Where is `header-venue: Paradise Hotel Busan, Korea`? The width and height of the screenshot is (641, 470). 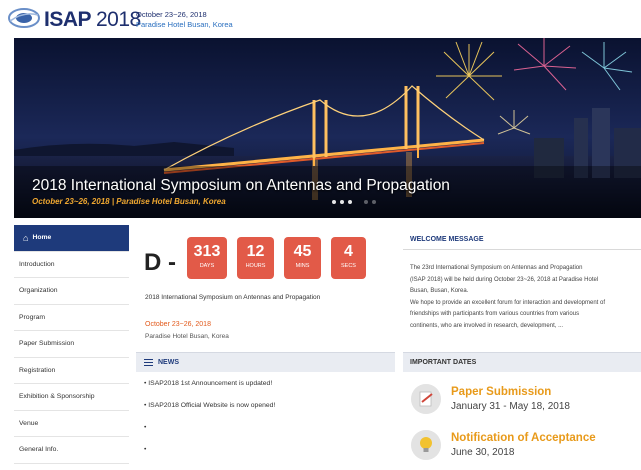
header-venue: Paradise Hotel Busan, Korea is located at coordinates (184, 24).